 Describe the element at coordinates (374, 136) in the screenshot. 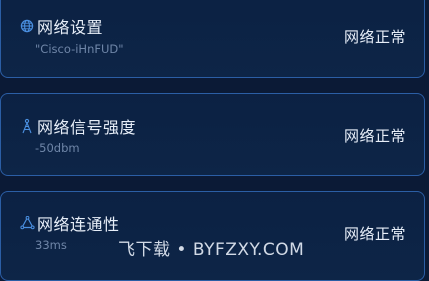

I see `signal-strength-status: 网络正常` at that location.